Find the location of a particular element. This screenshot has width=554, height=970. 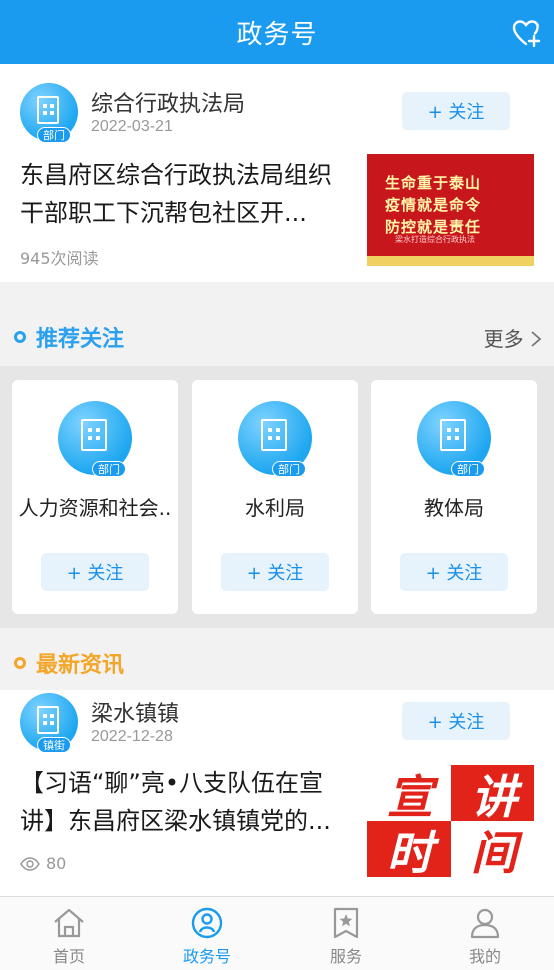

chevron-right-icon is located at coordinates (536, 338).